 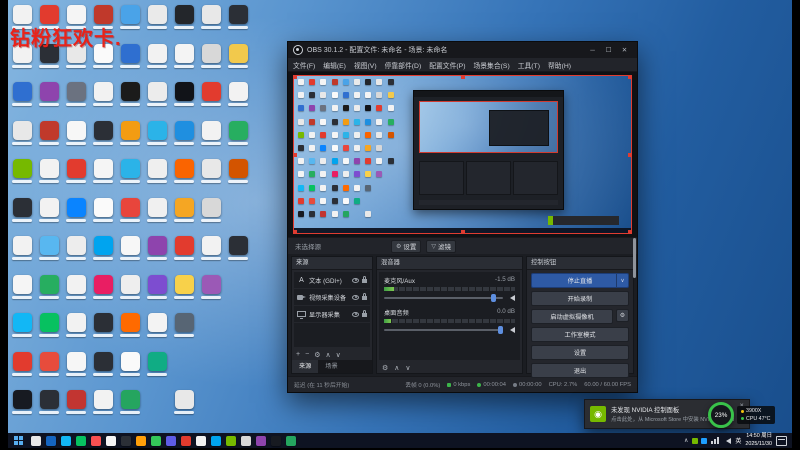 What do you see at coordinates (572, 316) in the screenshot?
I see `virtual-camera-button: 启动虚拟摄像机` at bounding box center [572, 316].